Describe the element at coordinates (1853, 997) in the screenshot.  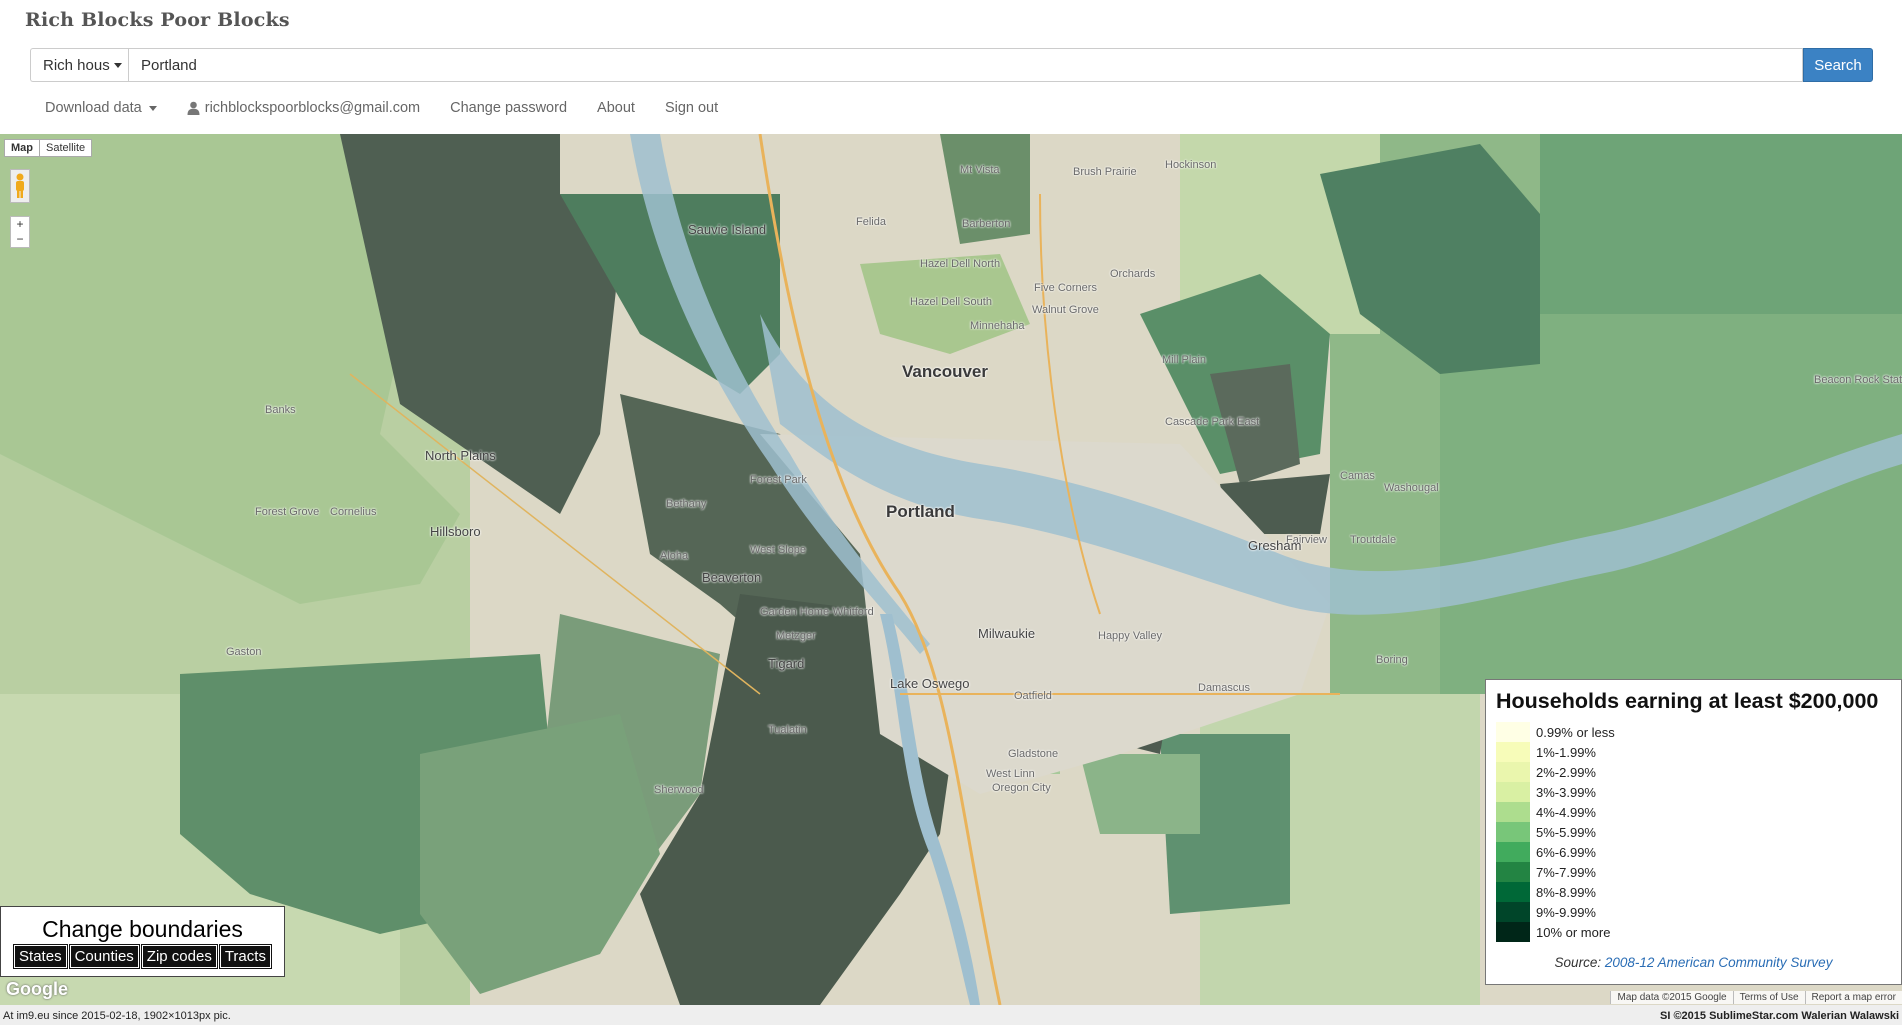
I see `report-error-link: Report a map error` at that location.